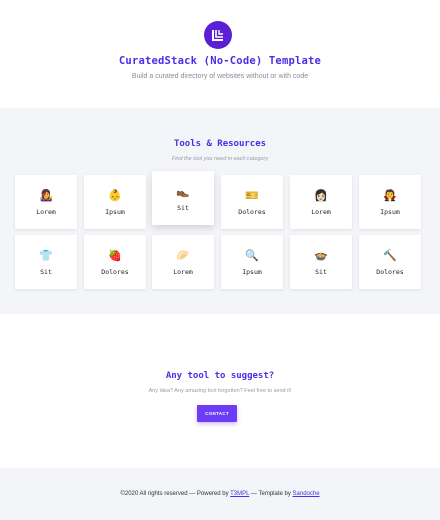  What do you see at coordinates (220, 144) in the screenshot?
I see `tools-title: Tools & Resources` at bounding box center [220, 144].